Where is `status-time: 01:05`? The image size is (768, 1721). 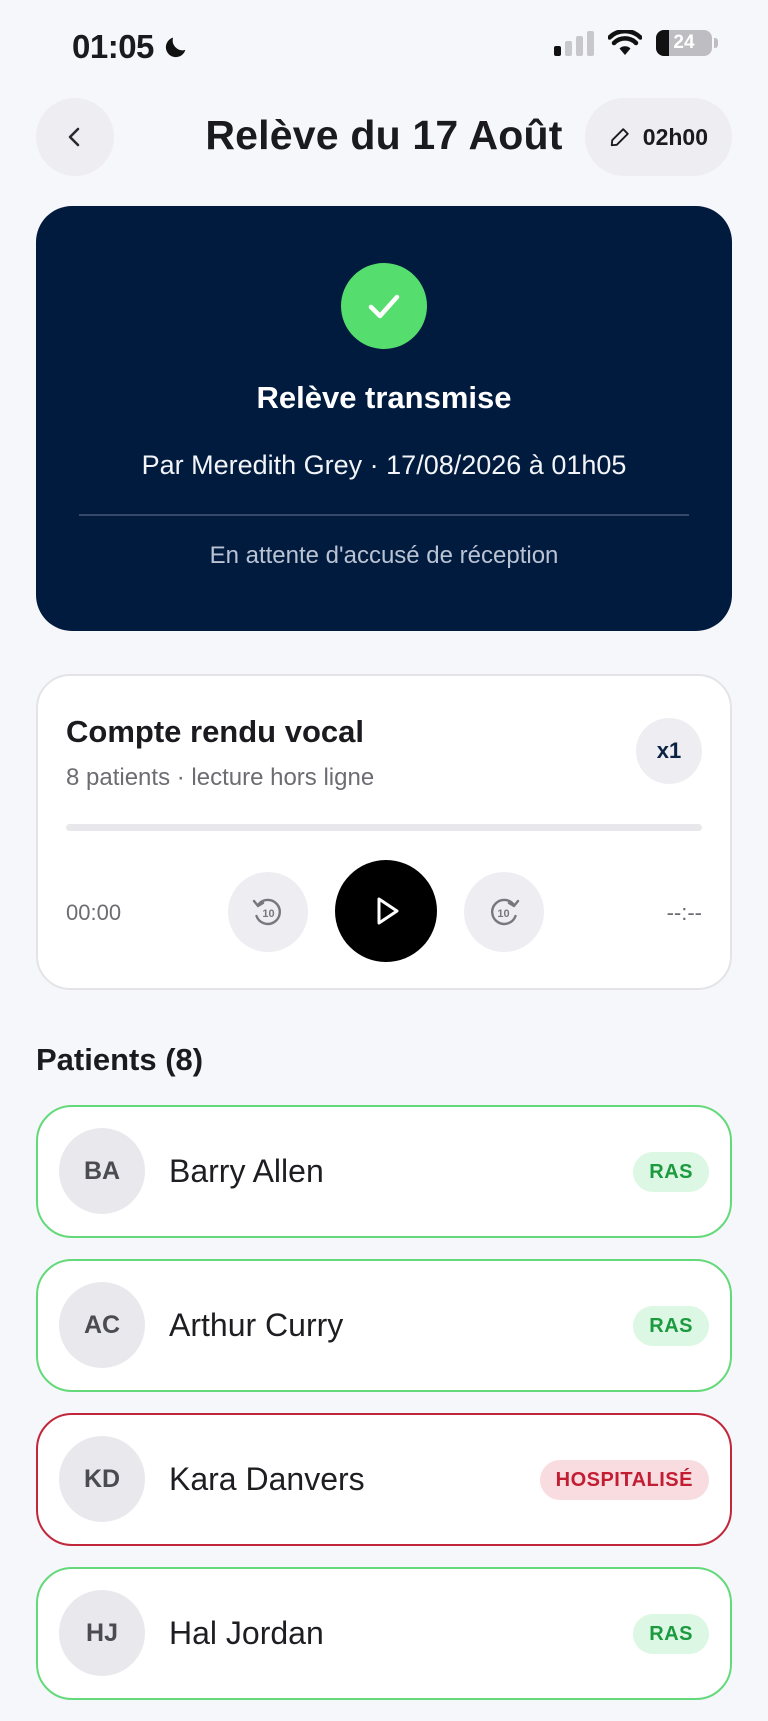
status-time: 01:05 is located at coordinates (131, 47).